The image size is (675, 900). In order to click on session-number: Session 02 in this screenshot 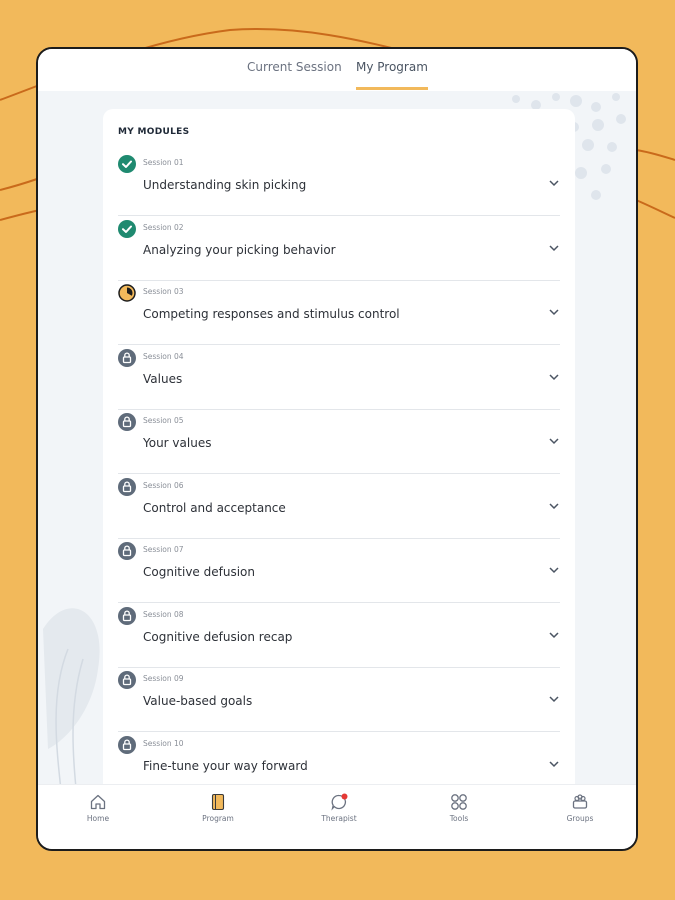, I will do `click(163, 227)`.